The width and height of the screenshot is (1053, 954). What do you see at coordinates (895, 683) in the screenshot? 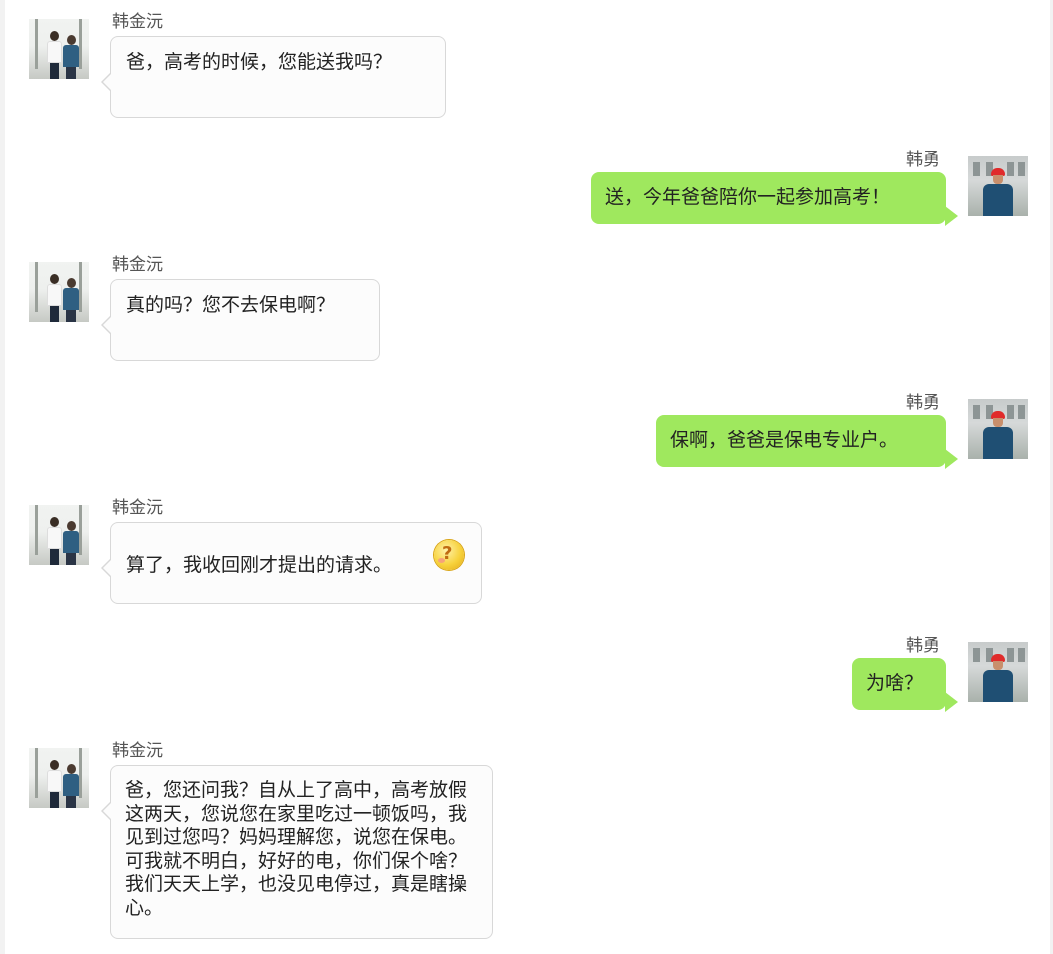
I see `message-text: 为啥？` at bounding box center [895, 683].